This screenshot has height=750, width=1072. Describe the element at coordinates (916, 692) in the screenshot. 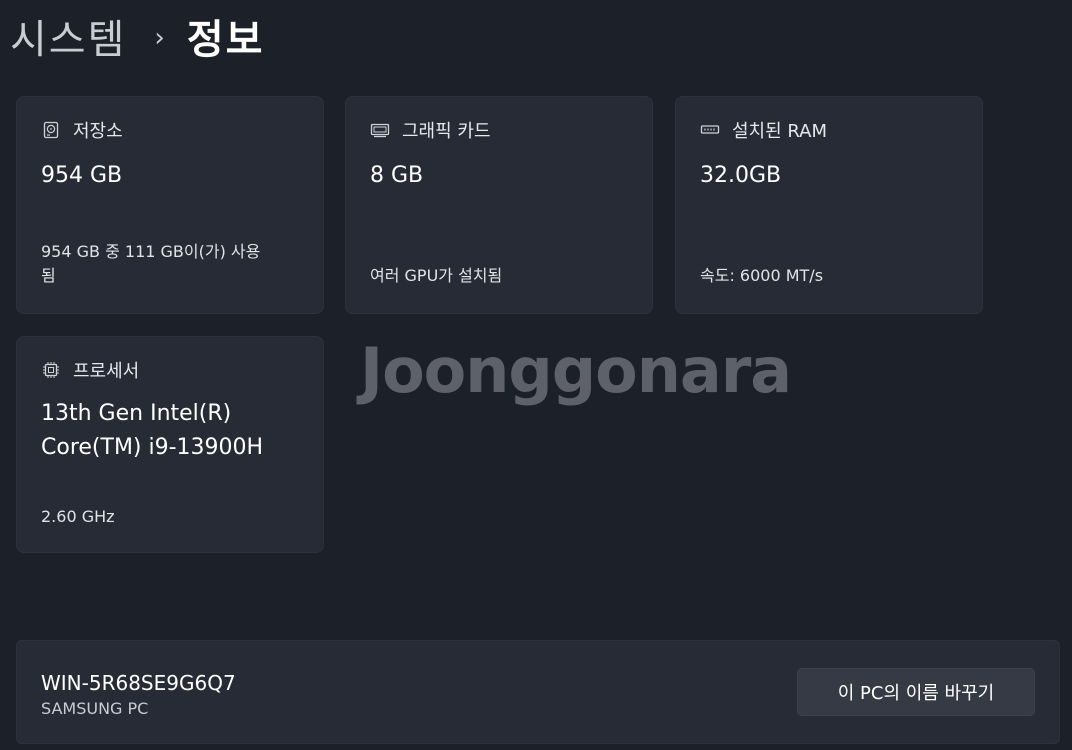

I see `rename-pc-button: 이 PC의 이름 바꾸기` at that location.